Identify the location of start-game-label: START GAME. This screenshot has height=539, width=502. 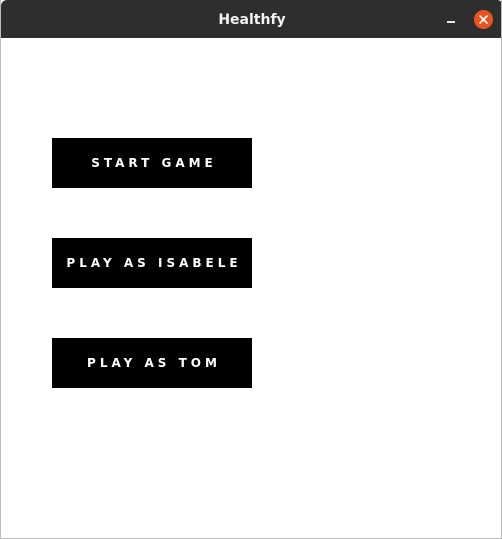
(154, 163).